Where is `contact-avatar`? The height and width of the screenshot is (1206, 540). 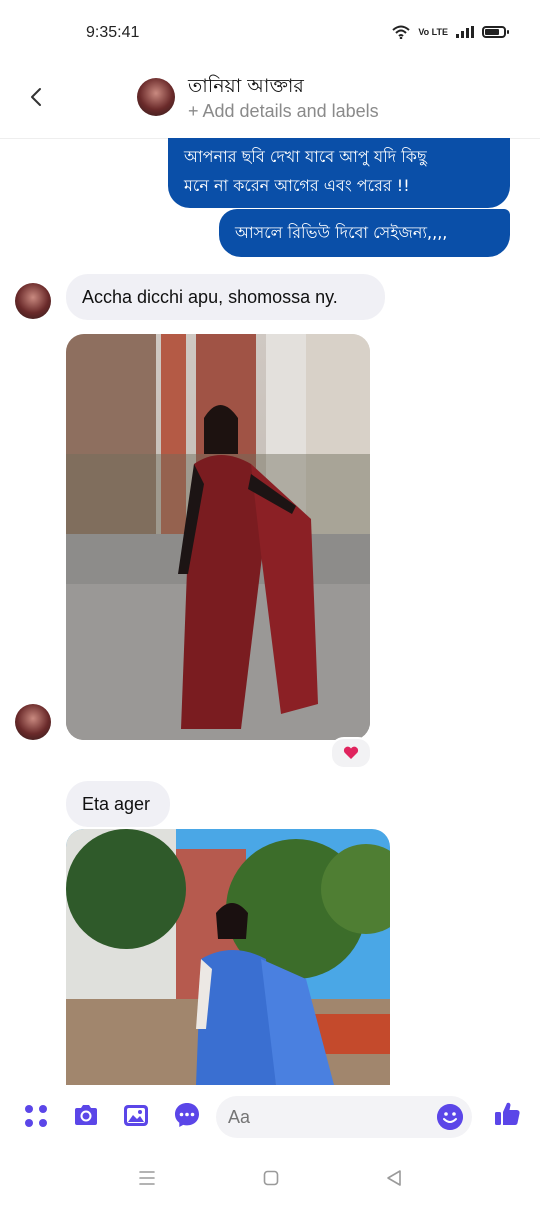
contact-avatar is located at coordinates (156, 97).